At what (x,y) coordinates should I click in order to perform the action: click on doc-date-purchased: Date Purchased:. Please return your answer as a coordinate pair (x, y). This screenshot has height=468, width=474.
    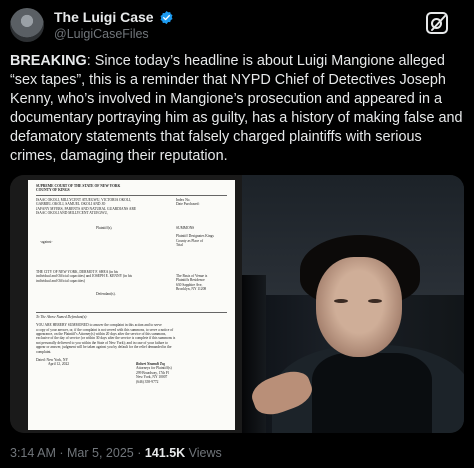
    Looking at the image, I should click on (188, 204).